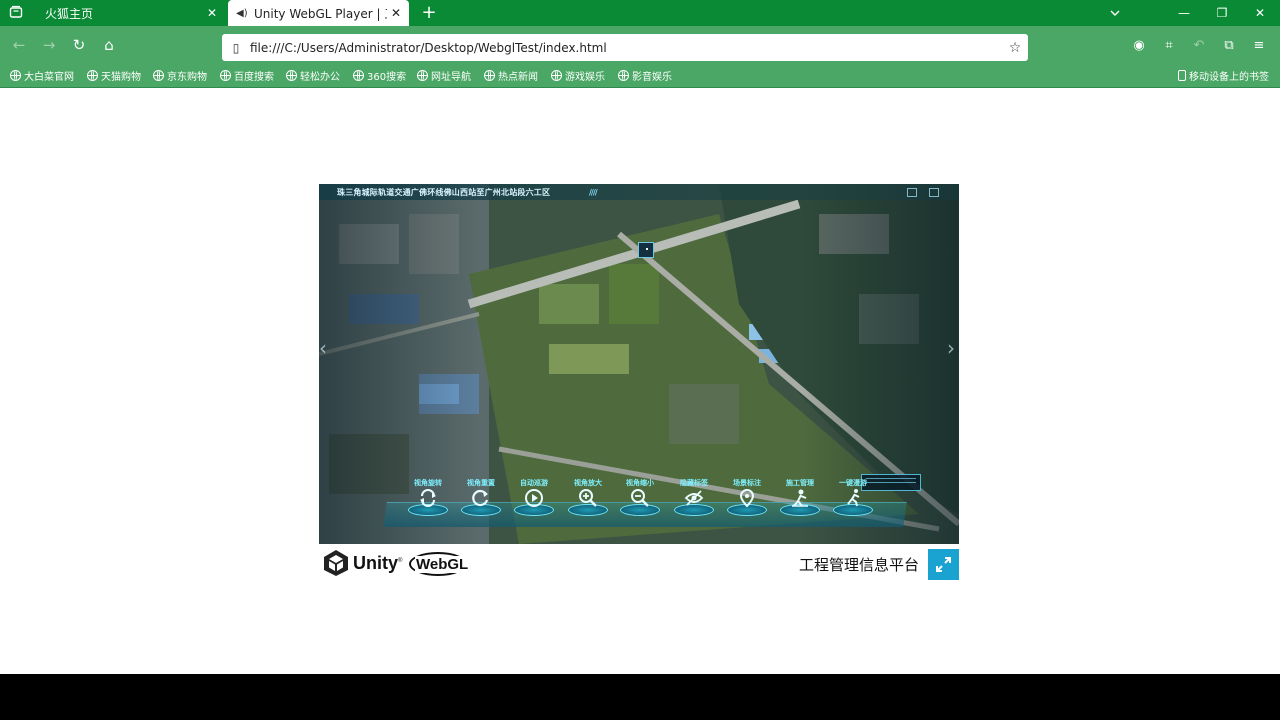  I want to click on fullscreen-icon, so click(943, 564).